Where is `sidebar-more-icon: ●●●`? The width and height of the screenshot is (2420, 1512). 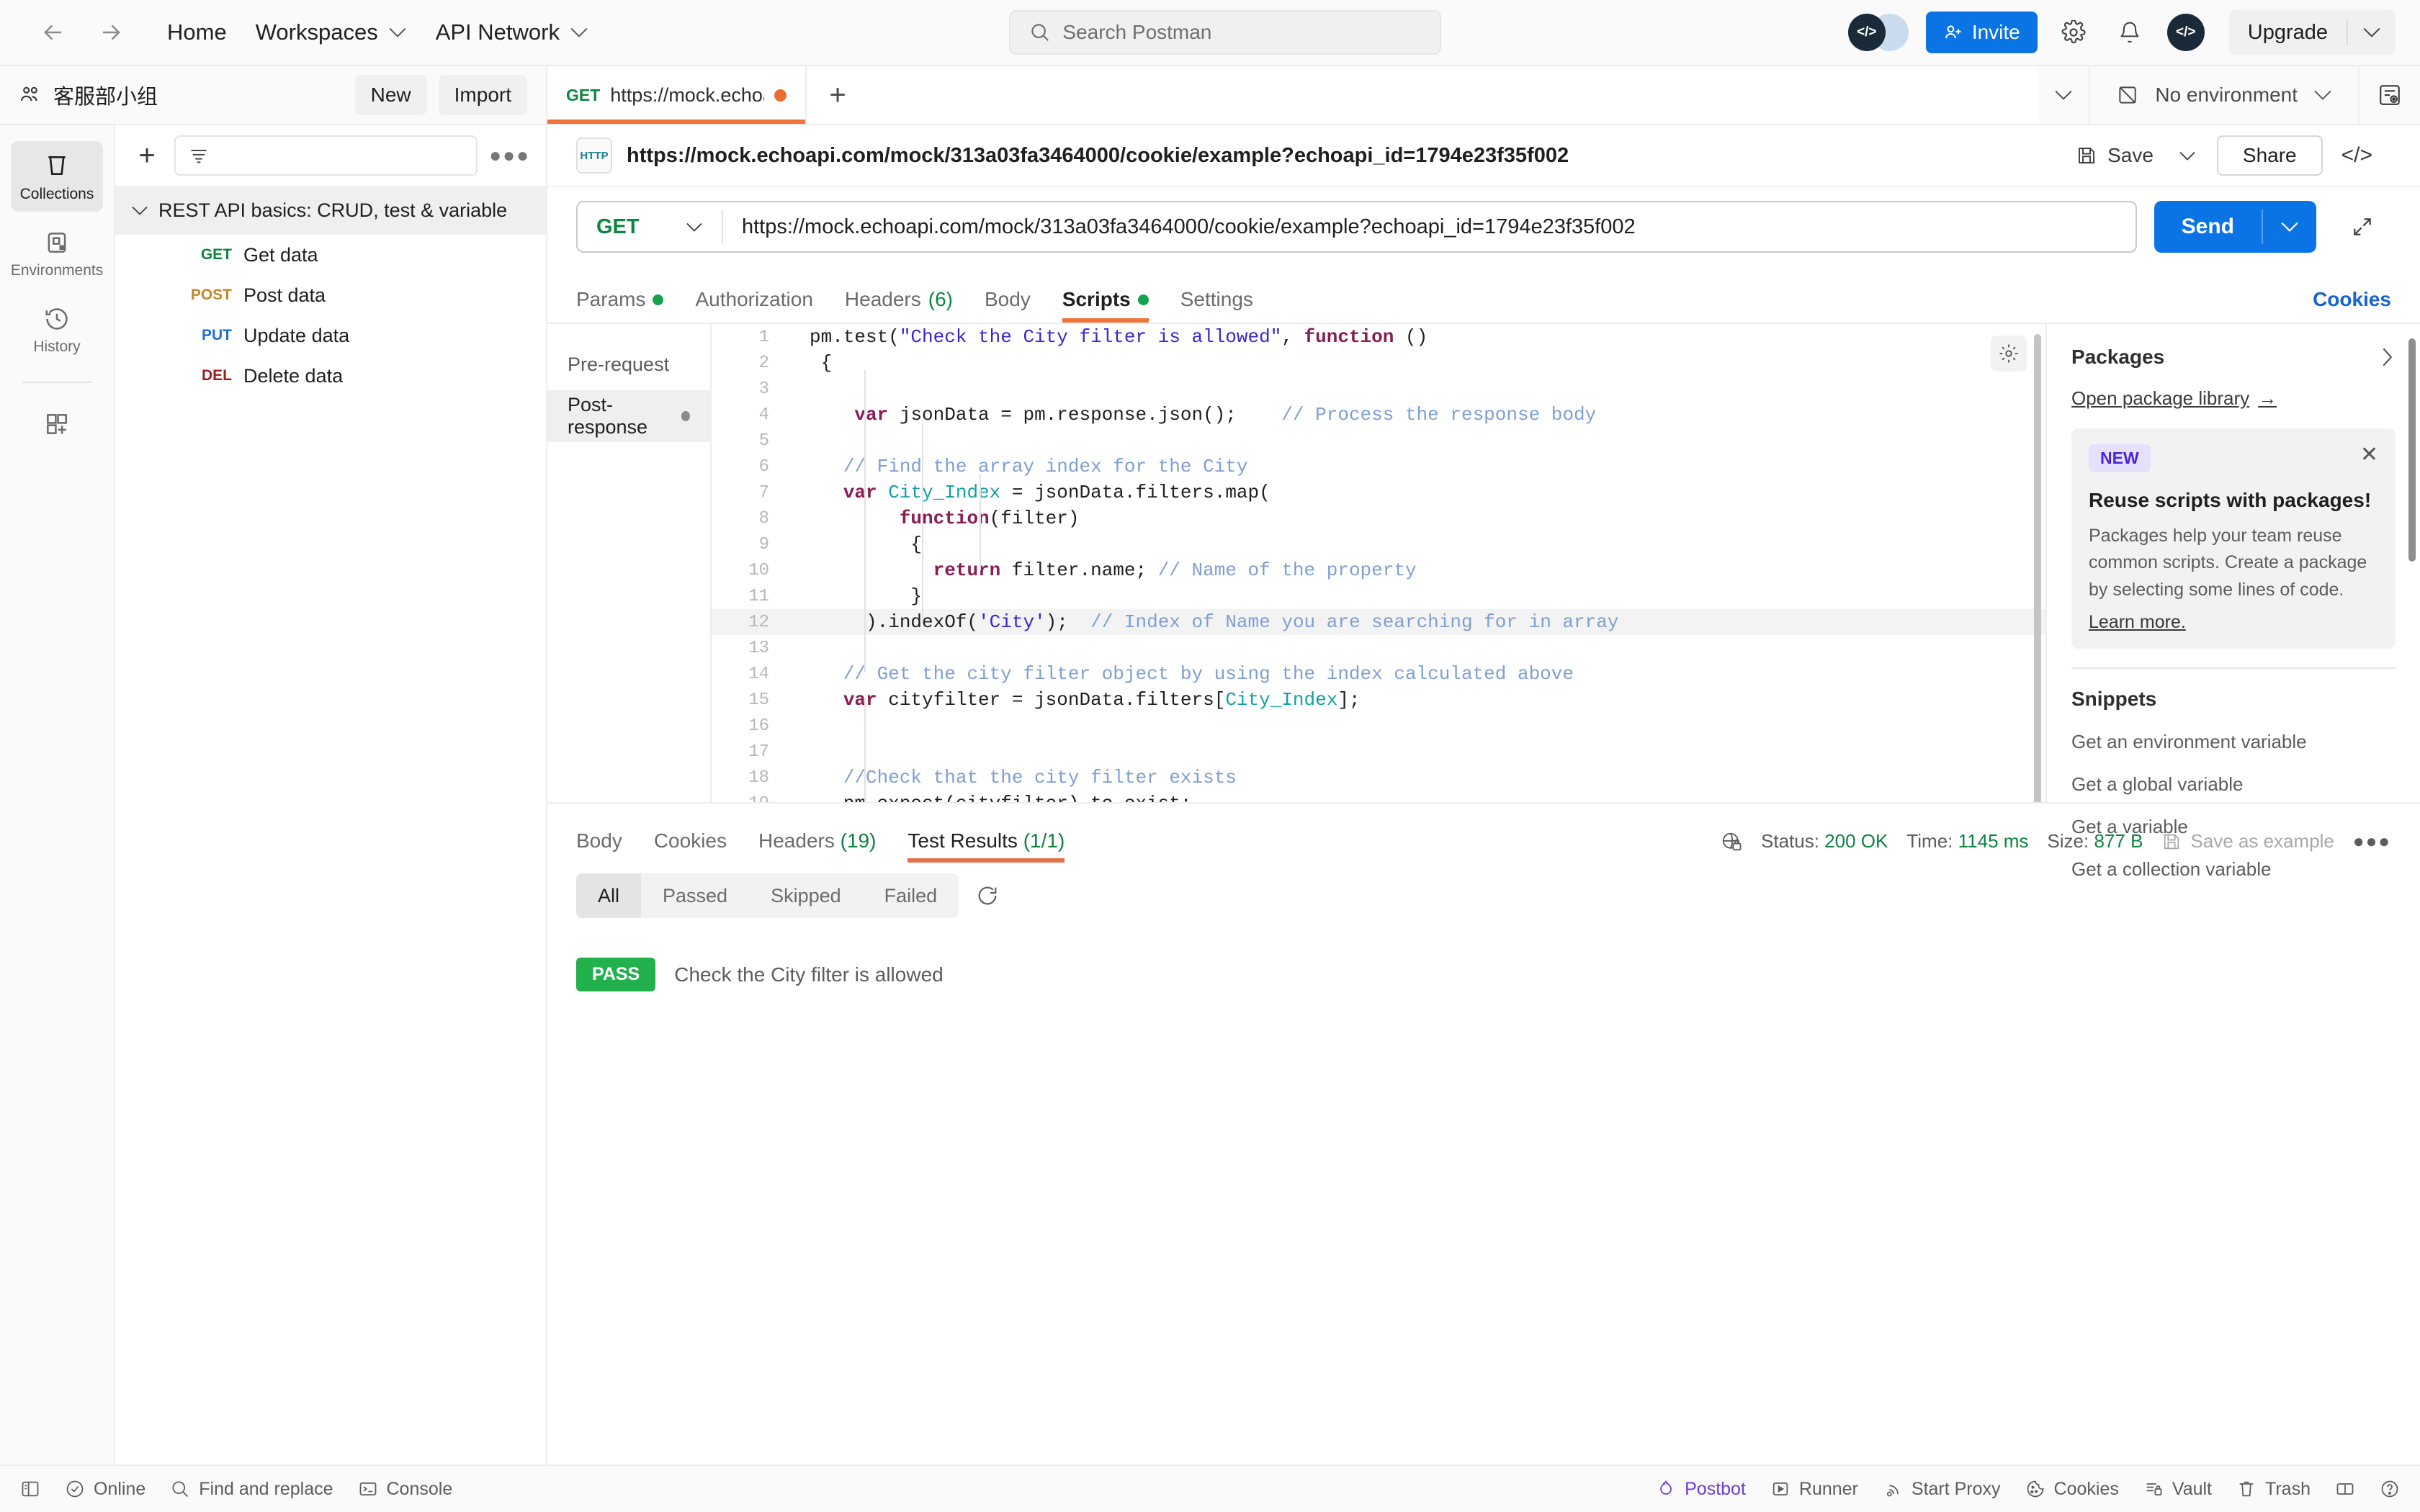
sidebar-more-icon: ●●● is located at coordinates (509, 155).